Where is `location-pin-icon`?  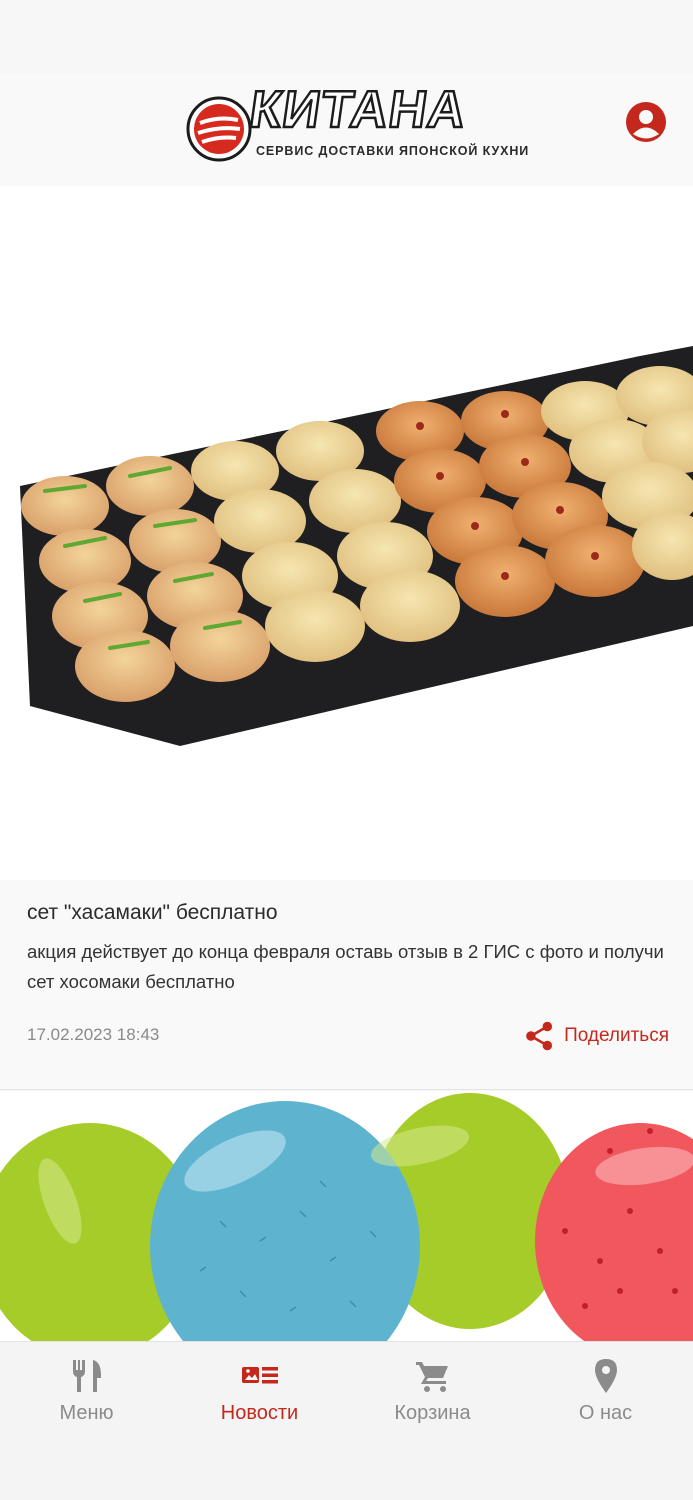 location-pin-icon is located at coordinates (605, 1376).